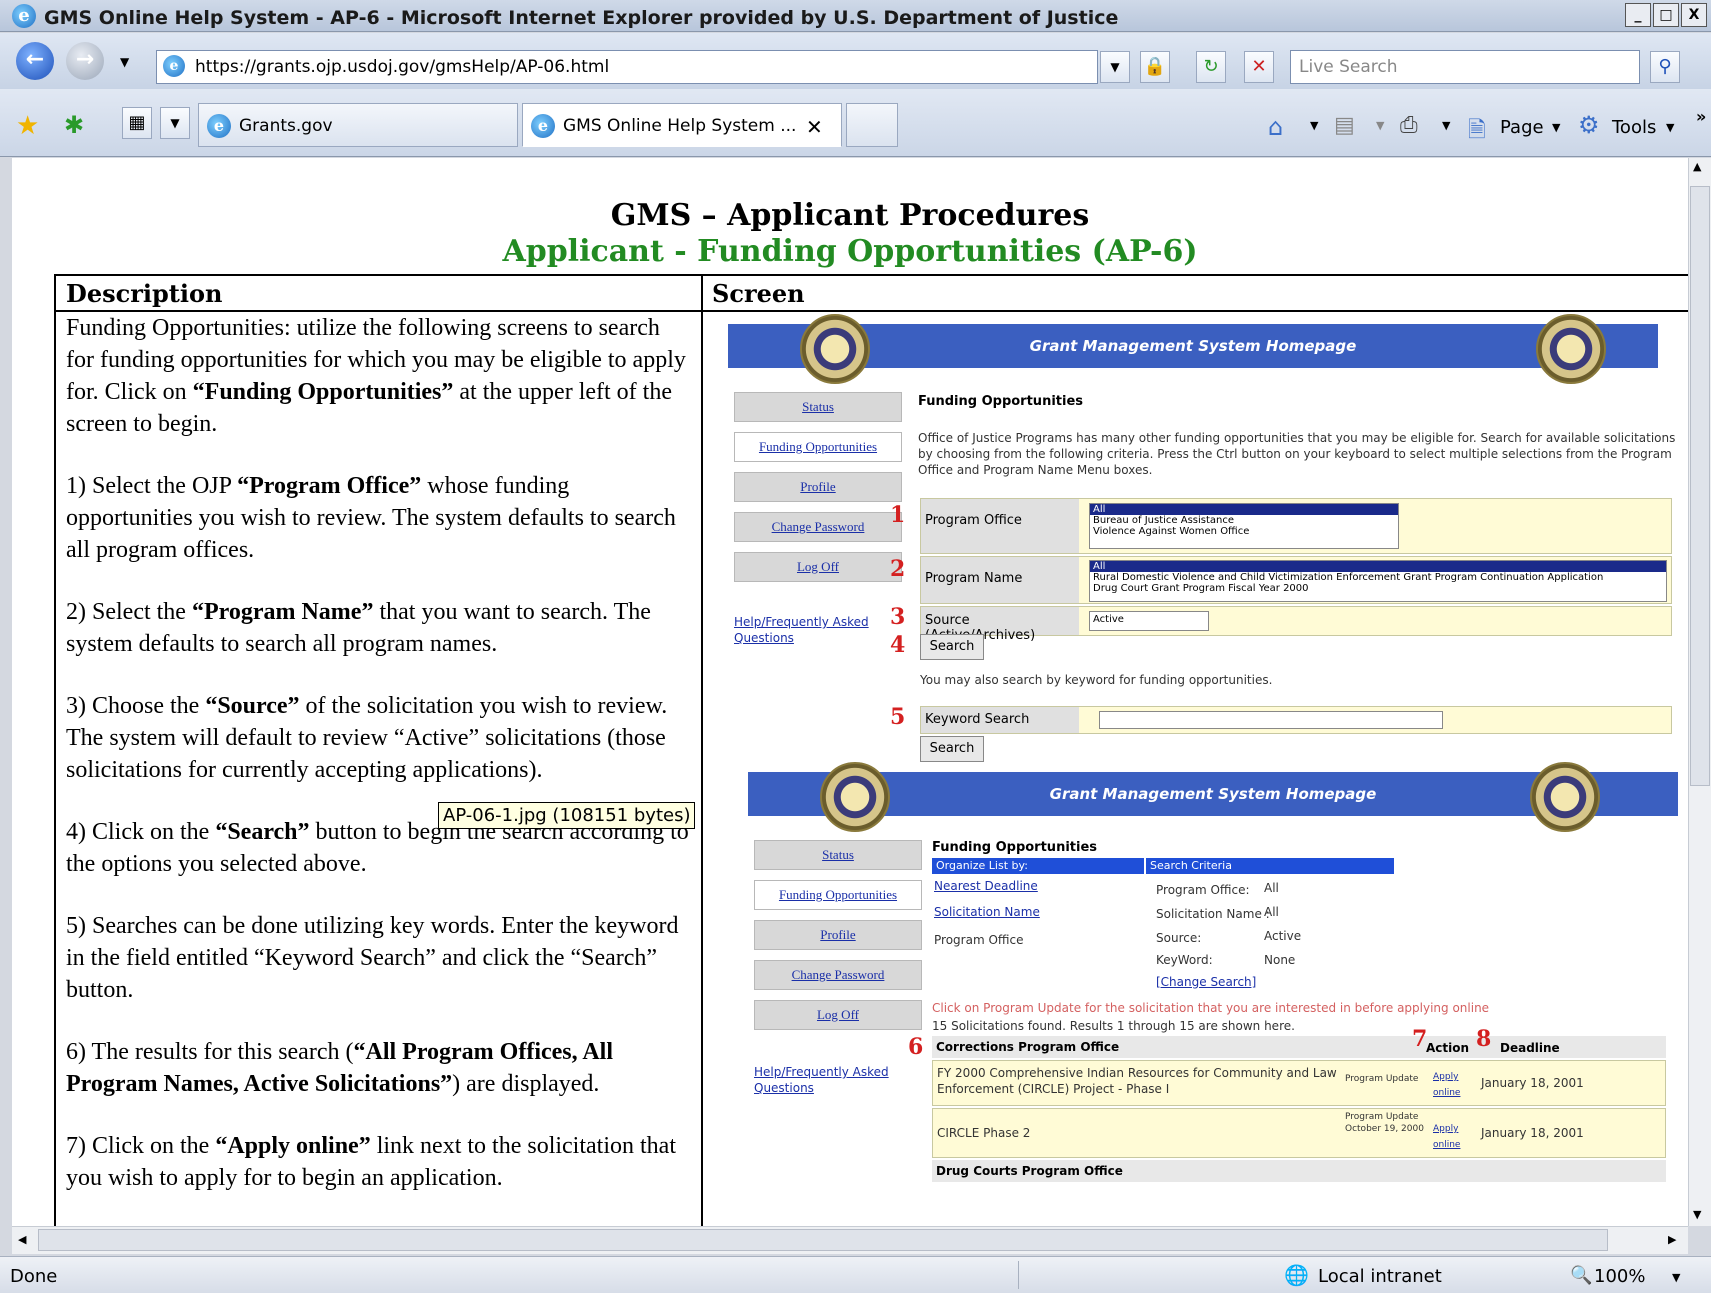 This screenshot has width=1711, height=1293. Describe the element at coordinates (1477, 132) in the screenshot. I see `page-icon: 🗎` at that location.